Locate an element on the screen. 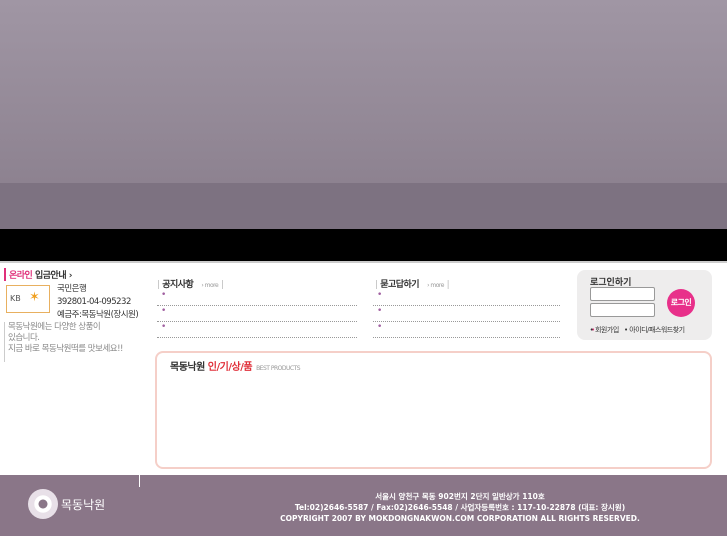 The height and width of the screenshot is (545, 727). qna-header: | 묻고답하기 › more | is located at coordinates (412, 285).